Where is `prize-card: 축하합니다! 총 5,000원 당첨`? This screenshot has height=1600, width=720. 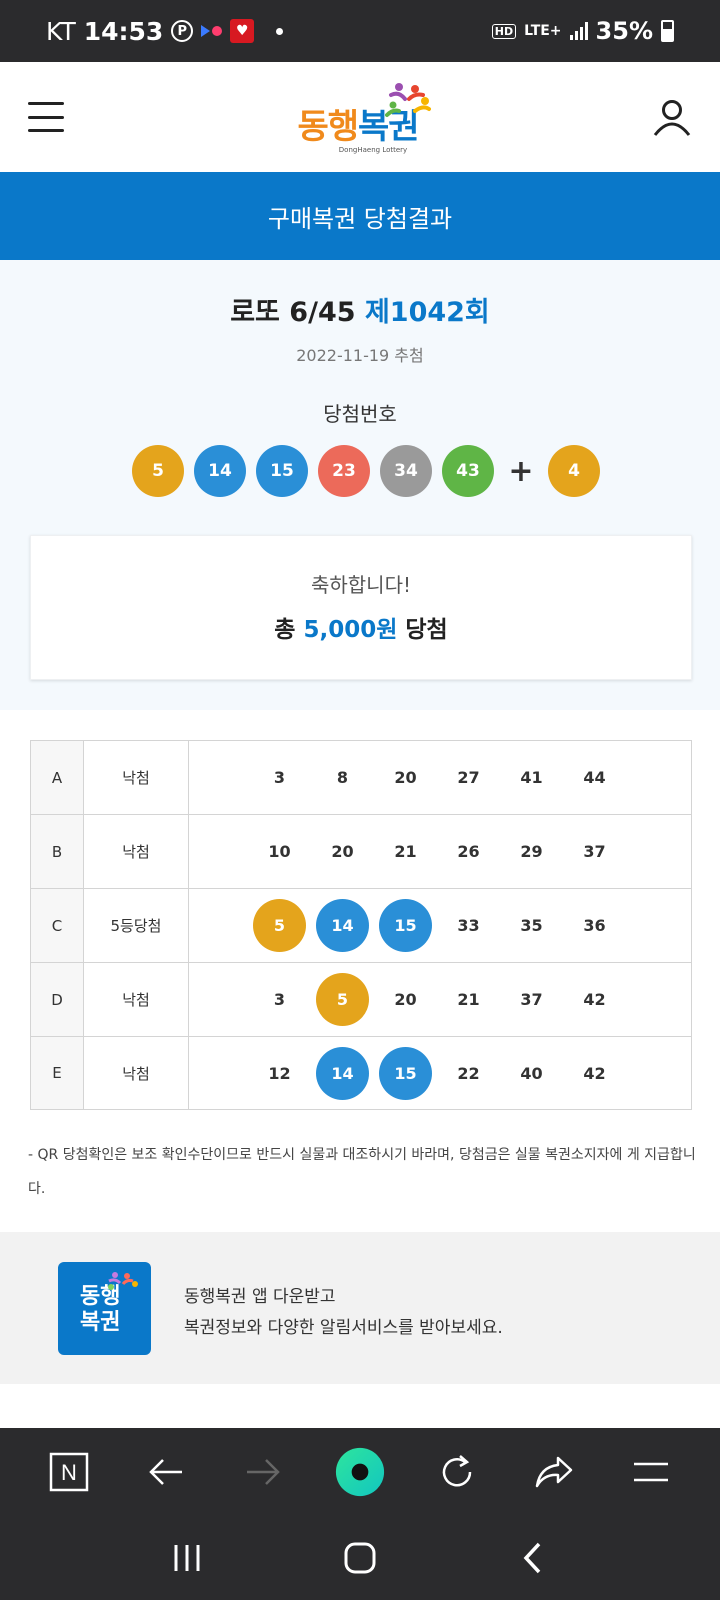 prize-card: 축하합니다! 총 5,000원 당첨 is located at coordinates (361, 607).